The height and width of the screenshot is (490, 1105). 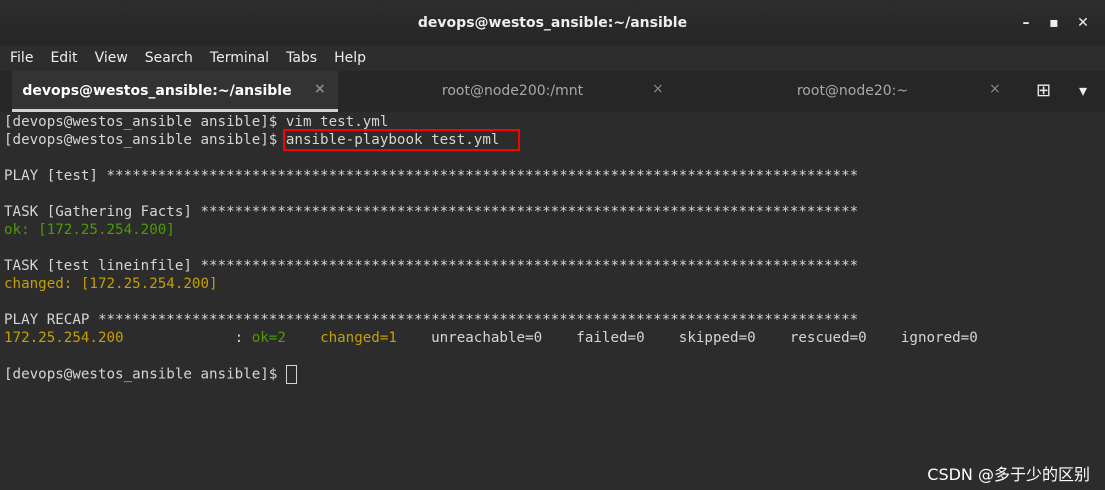 I want to click on menu-terminal: Terminal, so click(x=239, y=58).